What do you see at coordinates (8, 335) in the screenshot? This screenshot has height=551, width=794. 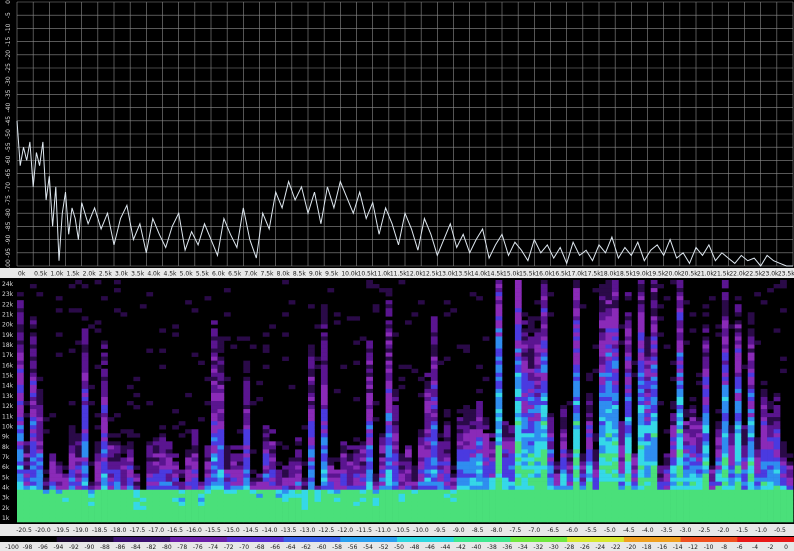 I see `spectrogram-y-tick-label: 19k` at bounding box center [8, 335].